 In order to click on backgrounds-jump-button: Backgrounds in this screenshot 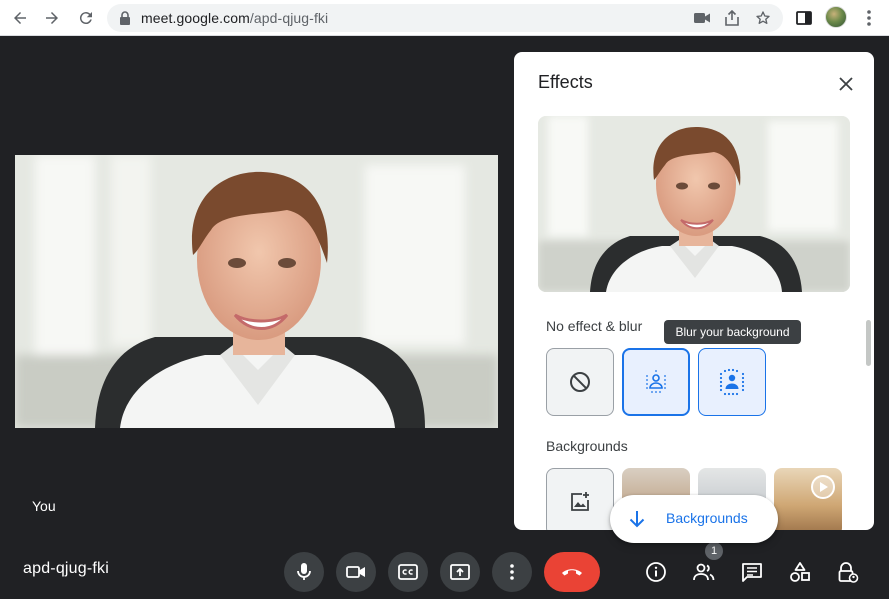, I will do `click(694, 519)`.